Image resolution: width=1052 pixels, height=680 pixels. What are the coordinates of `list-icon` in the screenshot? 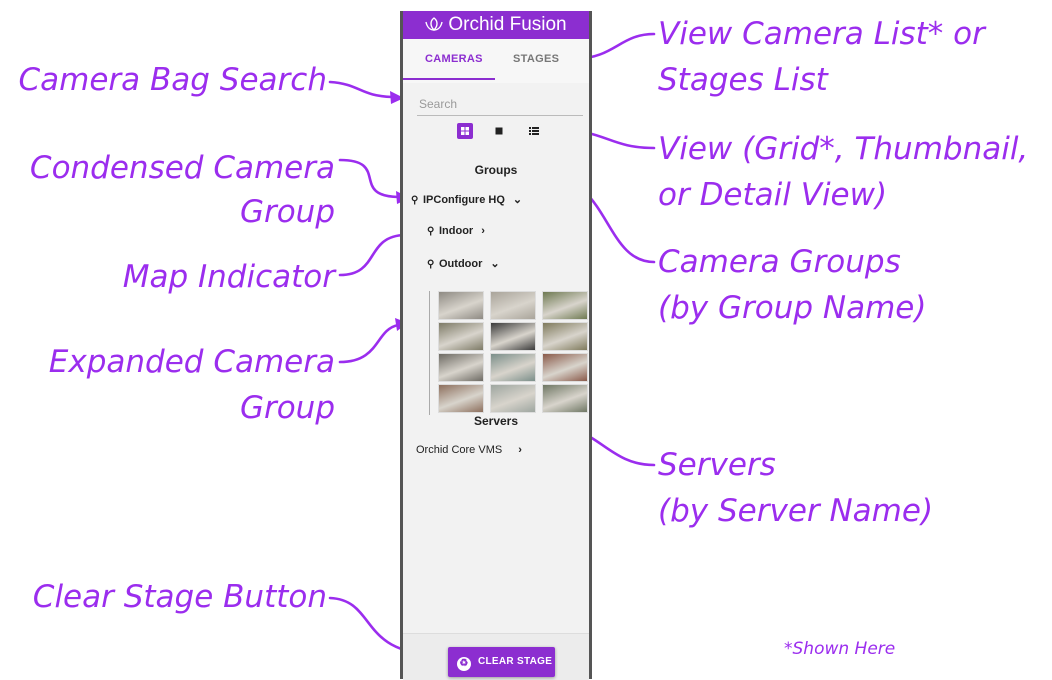 It's located at (534, 131).